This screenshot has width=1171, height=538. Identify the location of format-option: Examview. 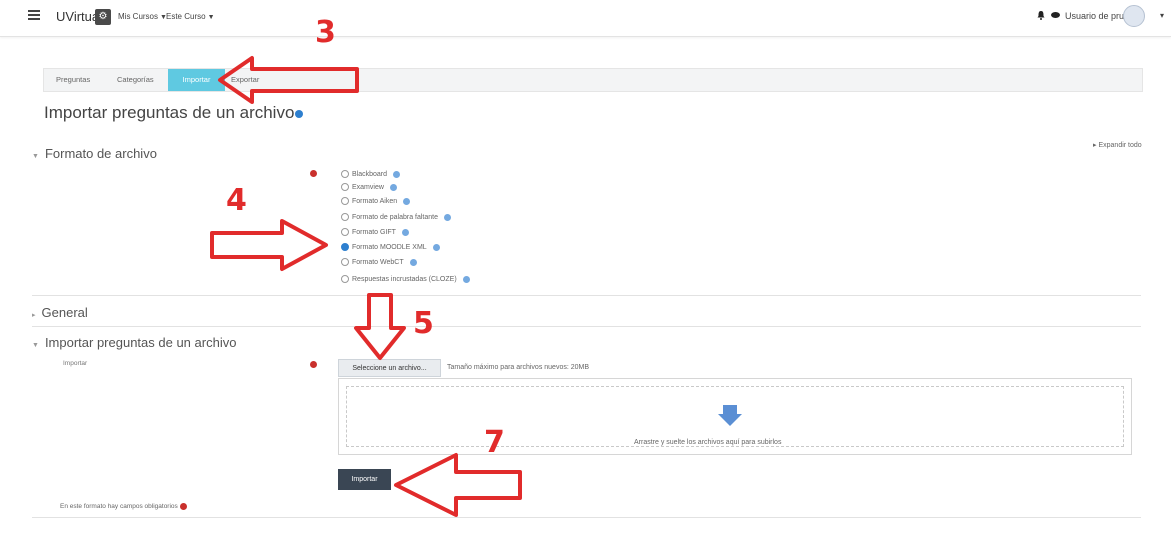
(369, 187).